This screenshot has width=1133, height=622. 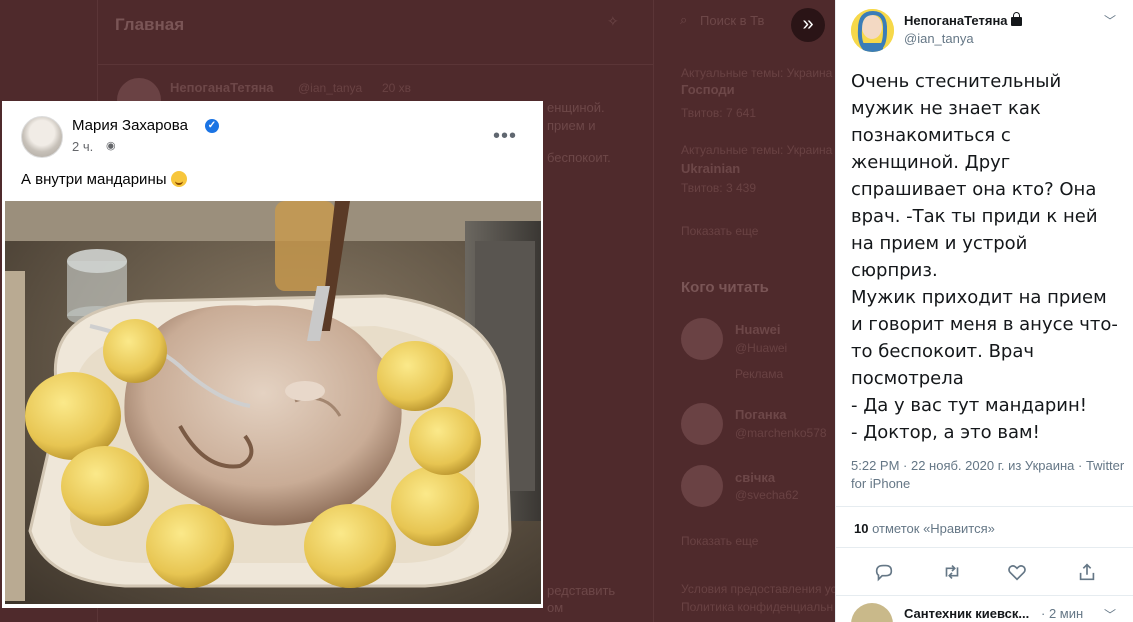 What do you see at coordinates (758, 329) in the screenshot?
I see `follow-name: Huawei` at bounding box center [758, 329].